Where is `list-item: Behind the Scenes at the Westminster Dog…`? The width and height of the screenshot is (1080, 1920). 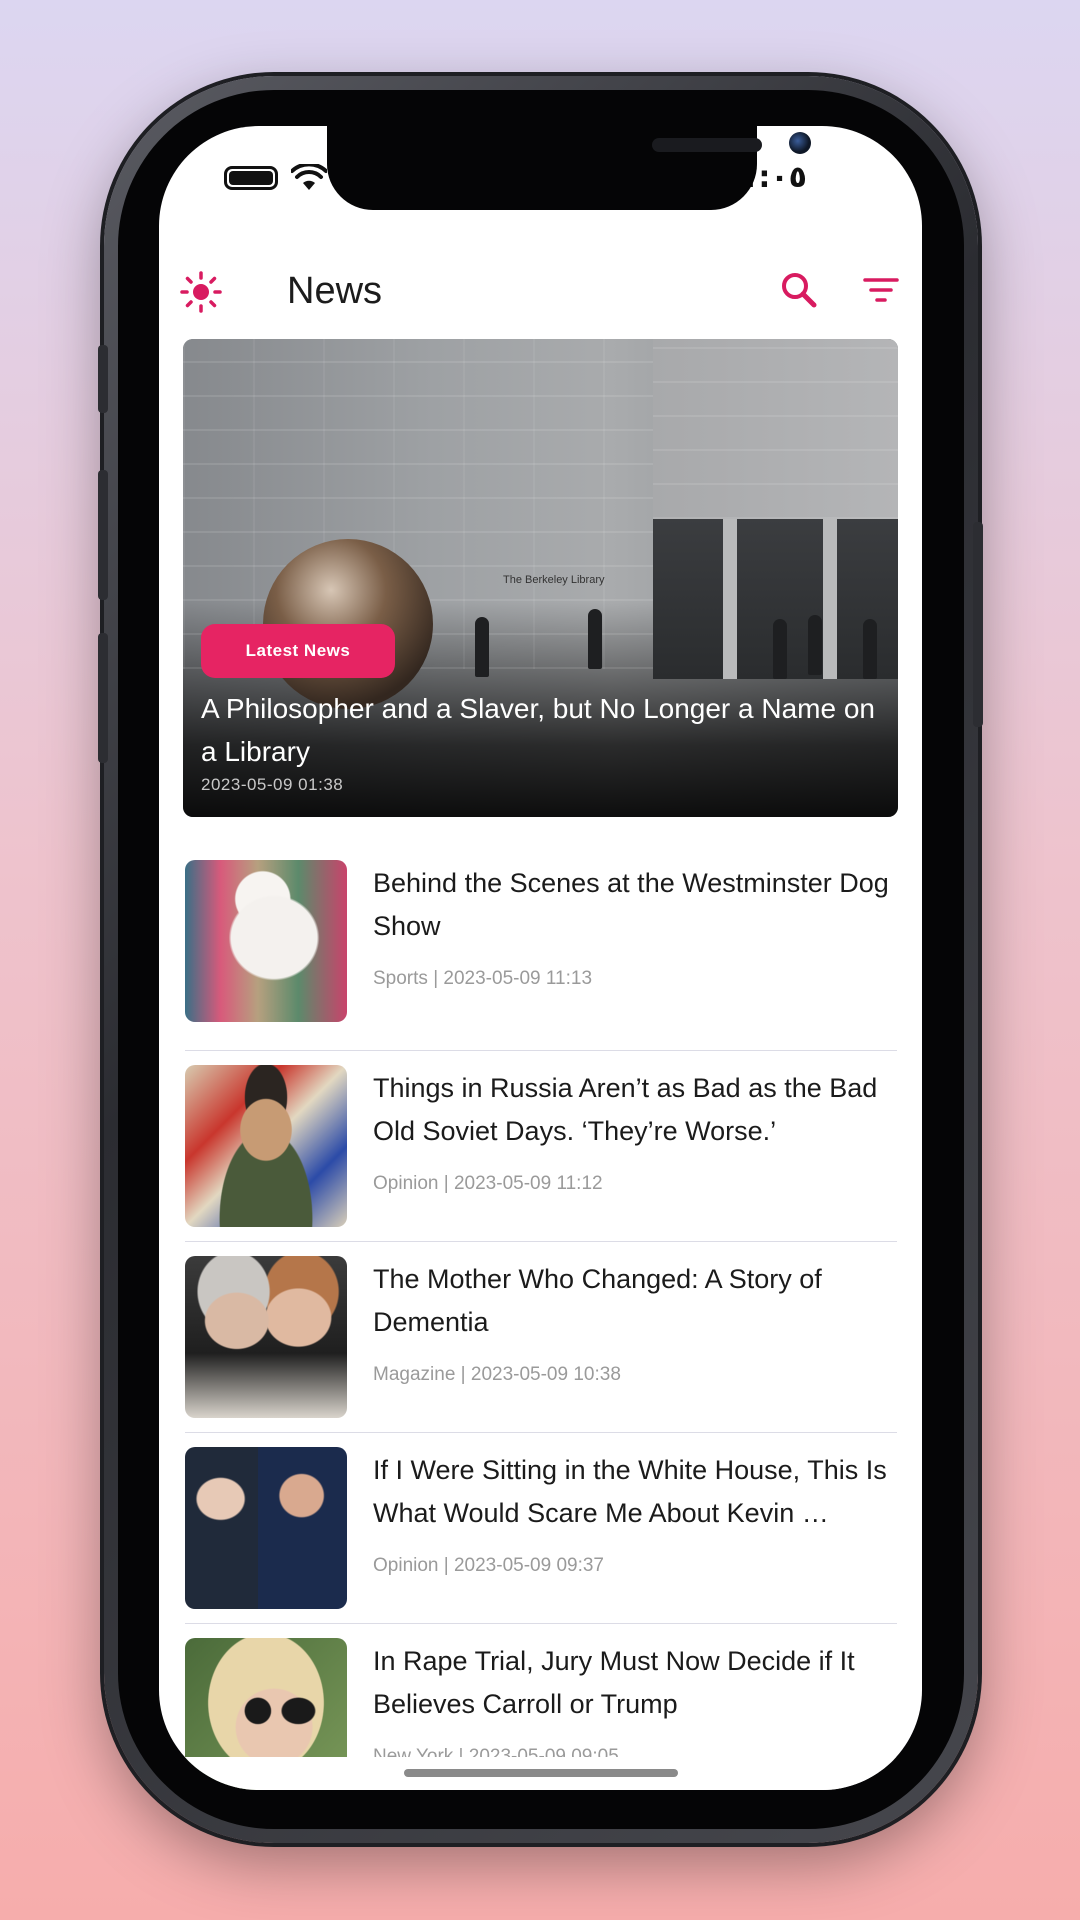
list-item: Behind the Scenes at the Westminster Dog… is located at coordinates (541, 955).